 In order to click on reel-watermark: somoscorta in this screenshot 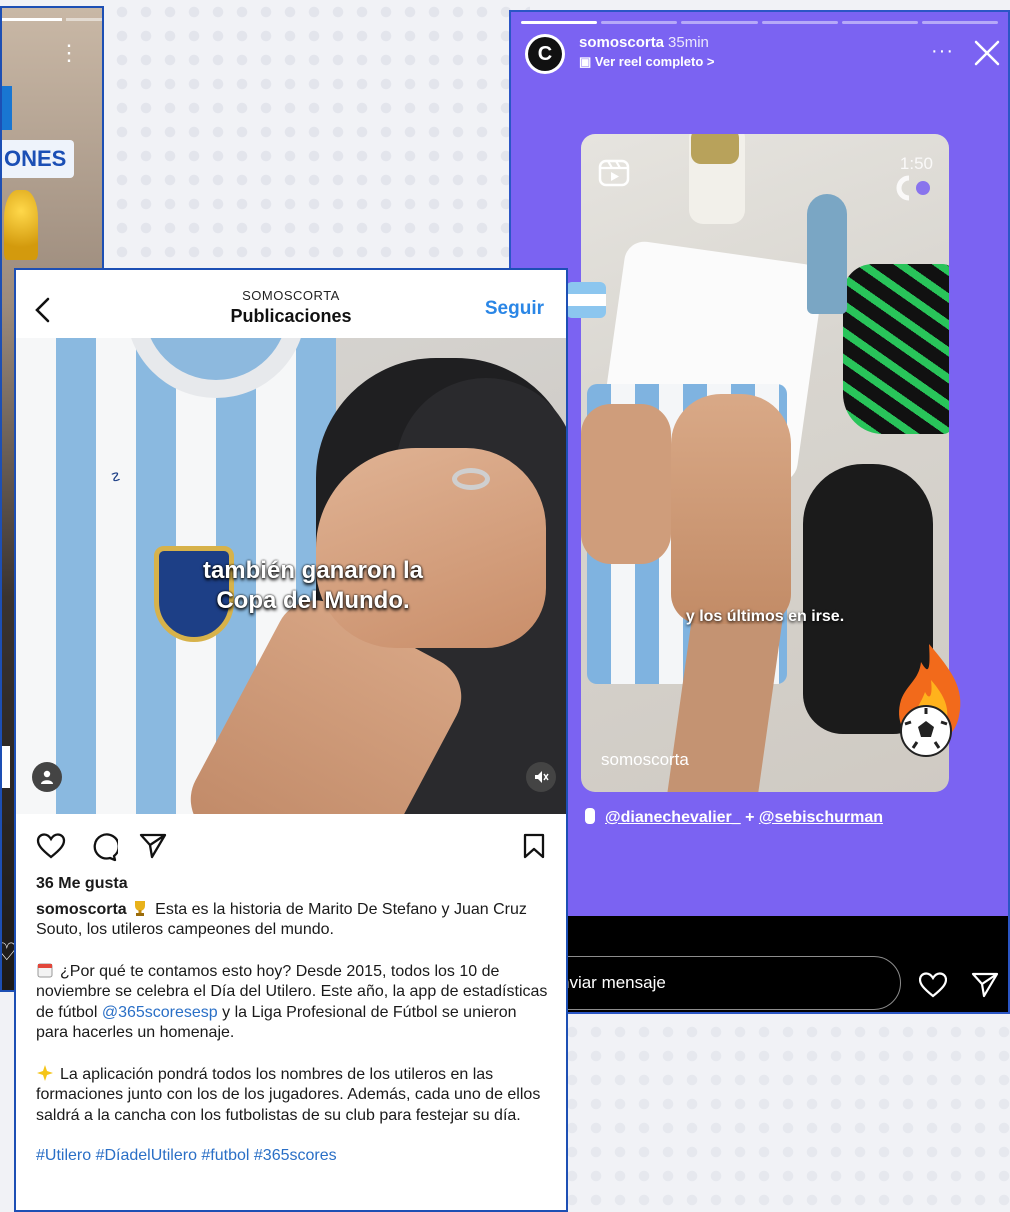, I will do `click(645, 759)`.